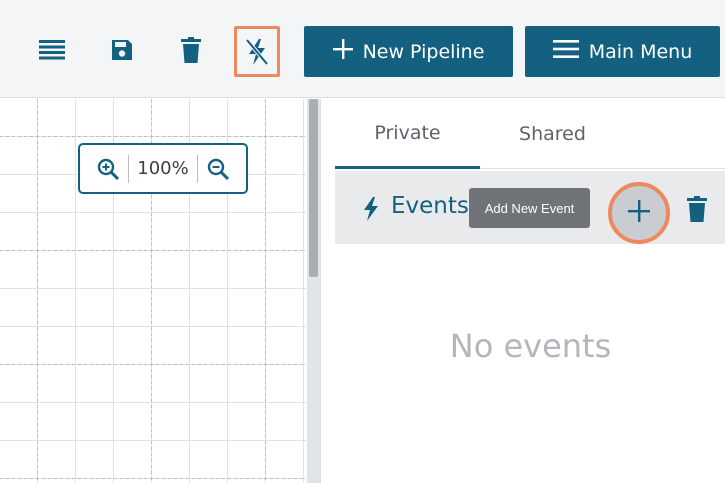  I want to click on zoom-control: 100%, so click(163, 168).